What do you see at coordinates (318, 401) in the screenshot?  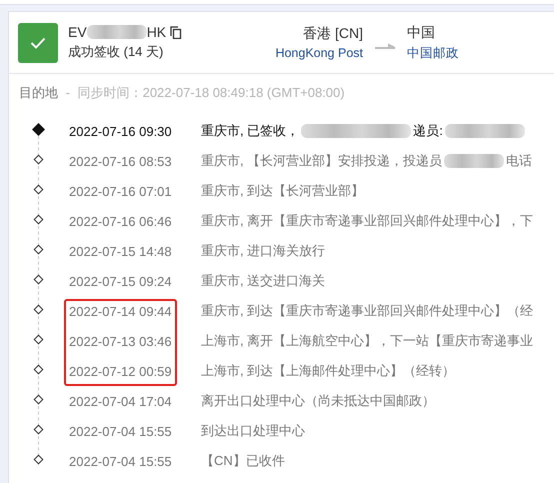 I see `event-description: 离开出口处理中心（尚未抵达中国邮政）` at bounding box center [318, 401].